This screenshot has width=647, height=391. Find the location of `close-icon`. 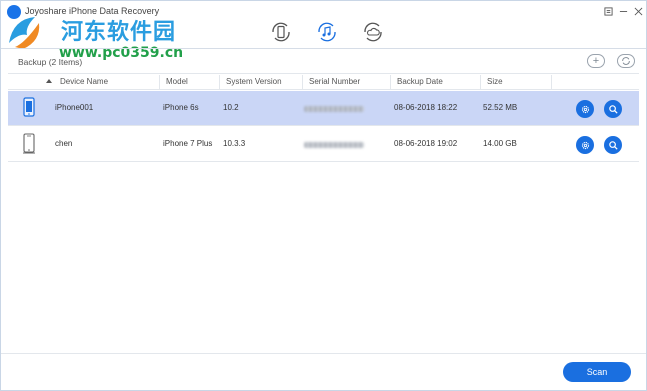

close-icon is located at coordinates (638, 11).